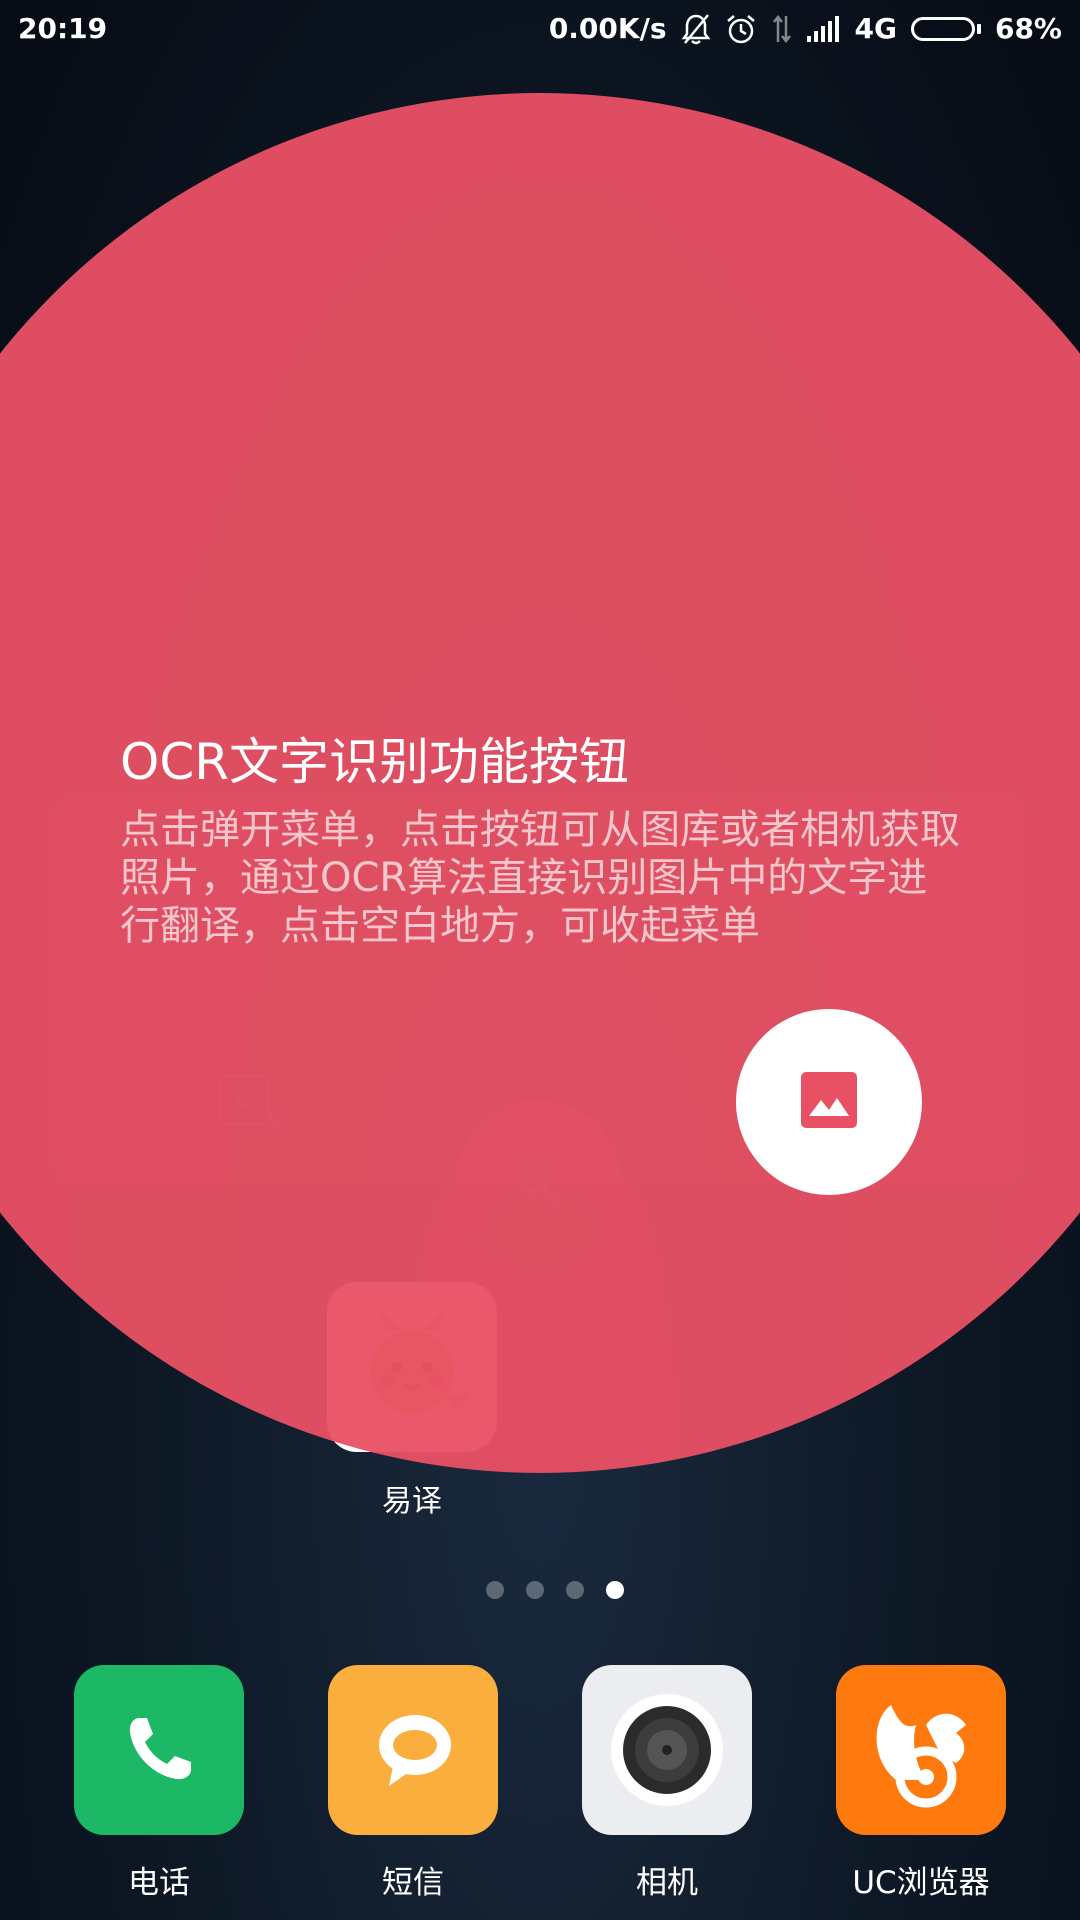  I want to click on dock-app-phone: 电话, so click(159, 1783).